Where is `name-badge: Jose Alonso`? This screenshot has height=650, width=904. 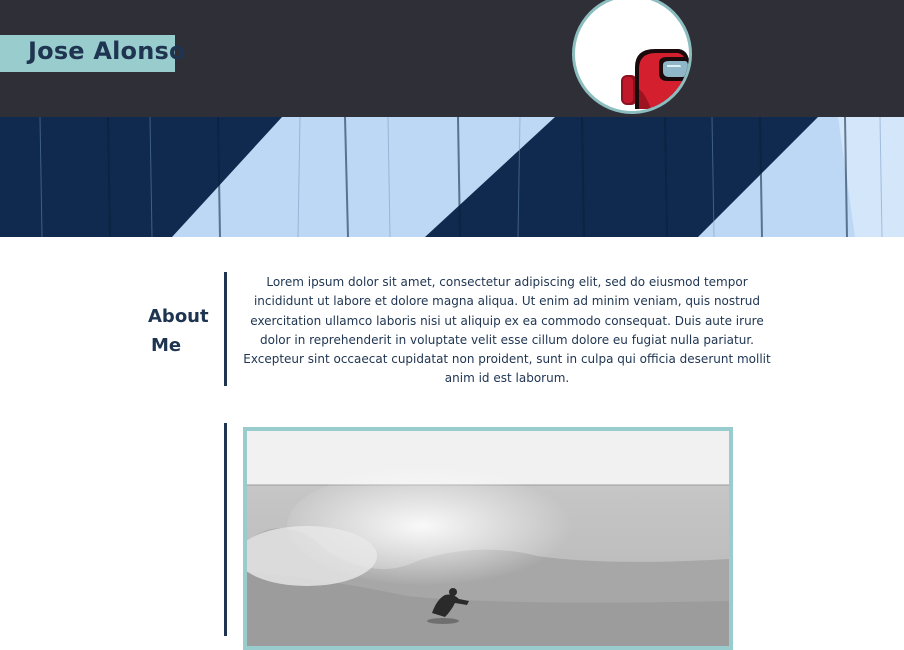 name-badge: Jose Alonso is located at coordinates (92, 53).